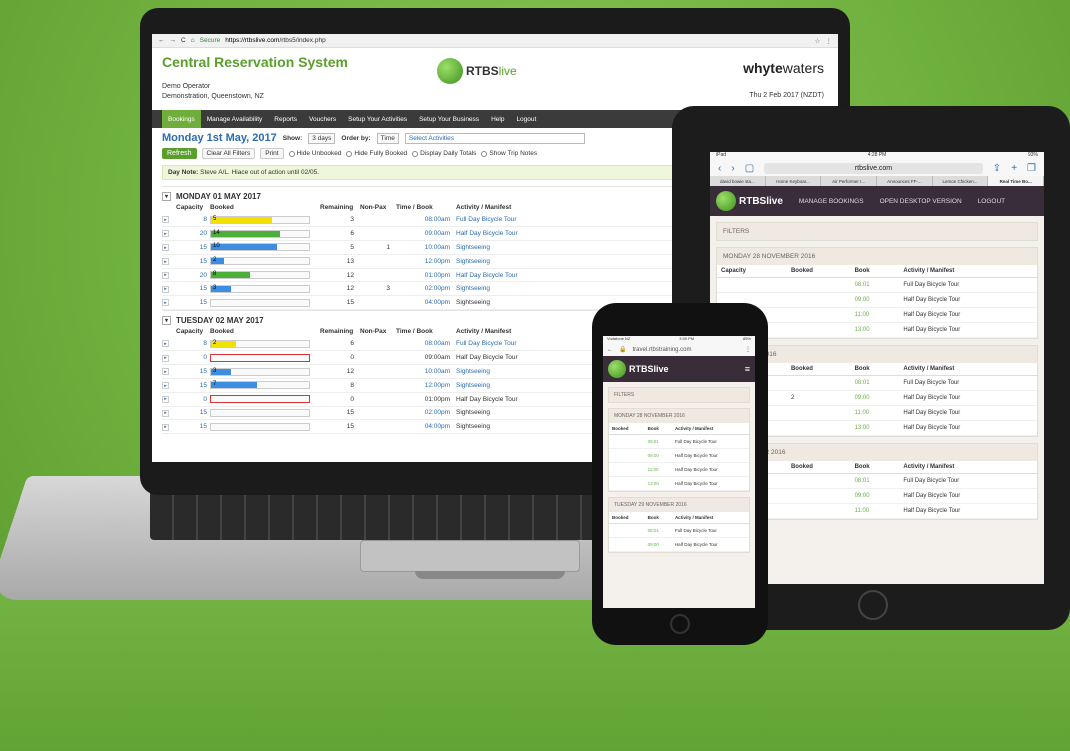  Describe the element at coordinates (228, 153) in the screenshot. I see `clear-filters-button: Clear All Filters` at that location.